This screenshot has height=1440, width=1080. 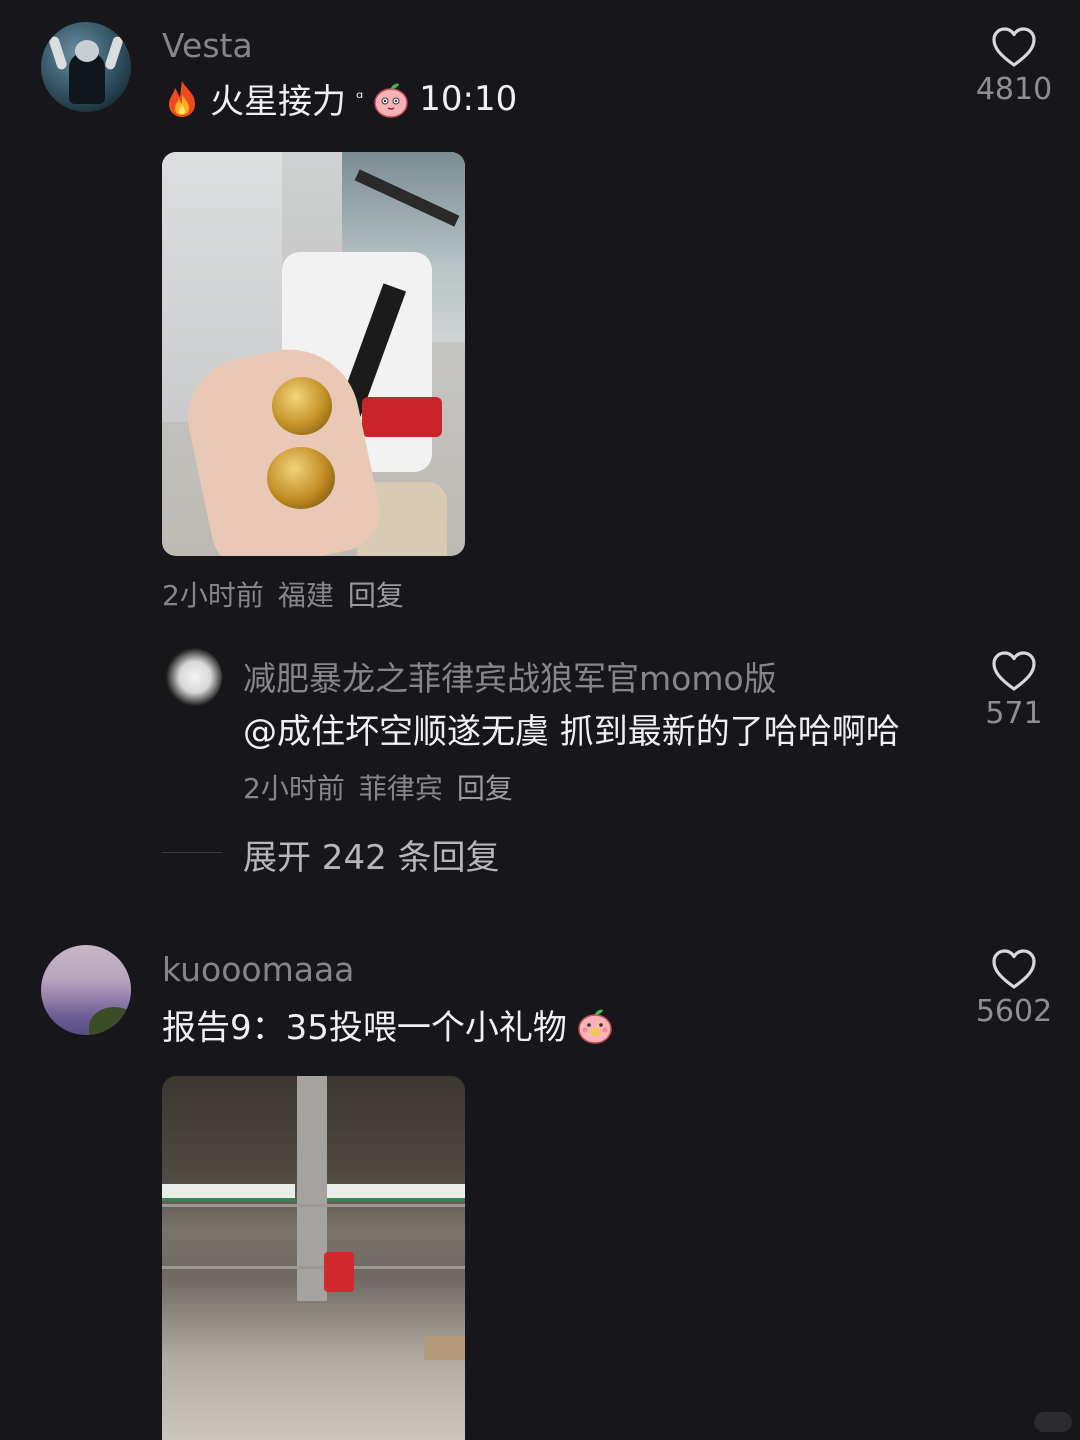 What do you see at coordinates (278, 102) in the screenshot?
I see `comment-text-body: 火星接力` at bounding box center [278, 102].